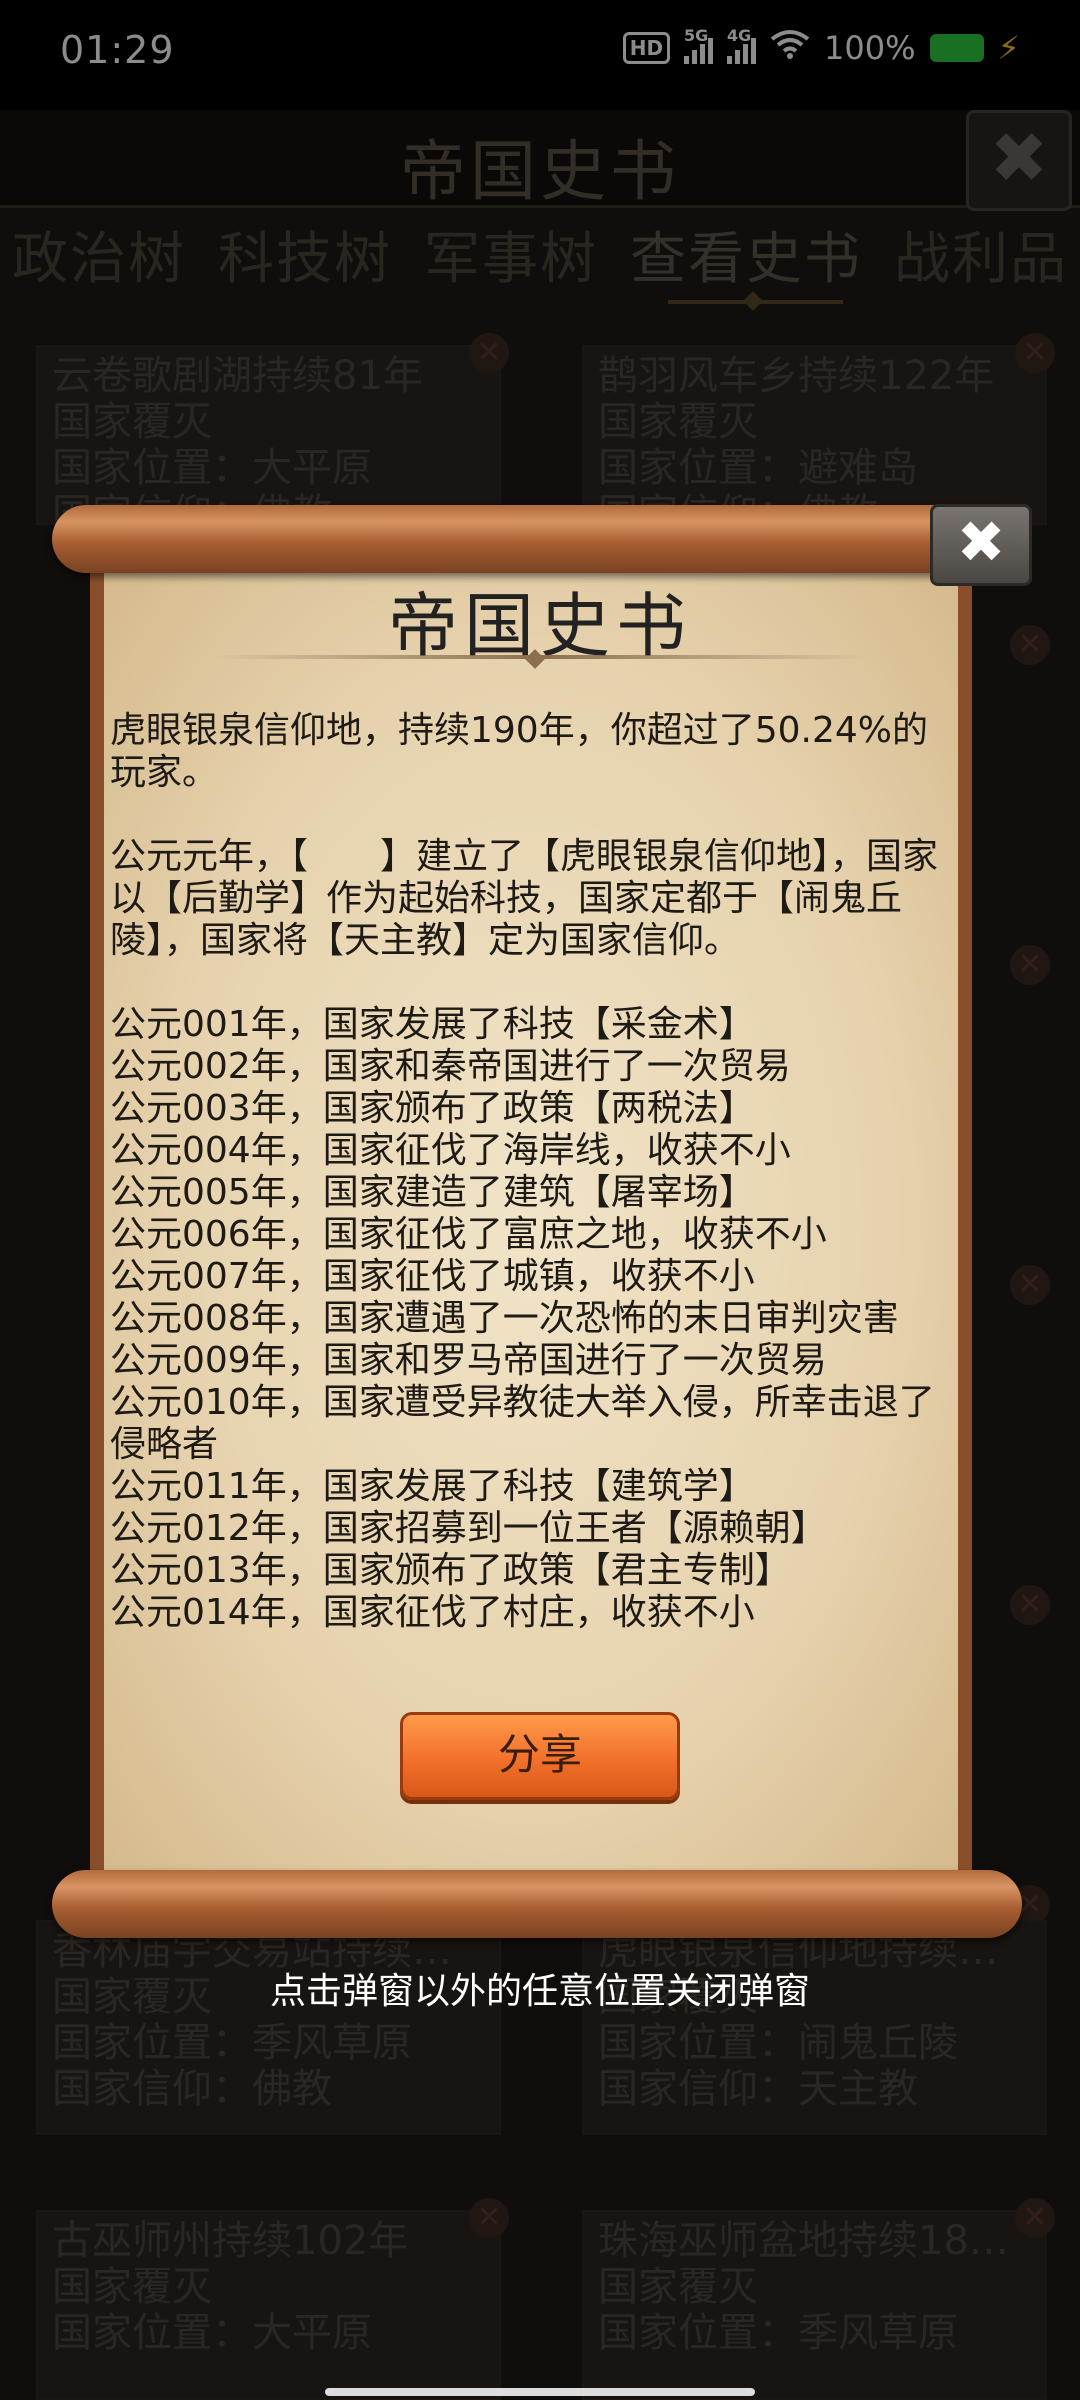  Describe the element at coordinates (432, 1486) in the screenshot. I see `history-event: 公元011年，国家发展了科技【建筑学】` at that location.